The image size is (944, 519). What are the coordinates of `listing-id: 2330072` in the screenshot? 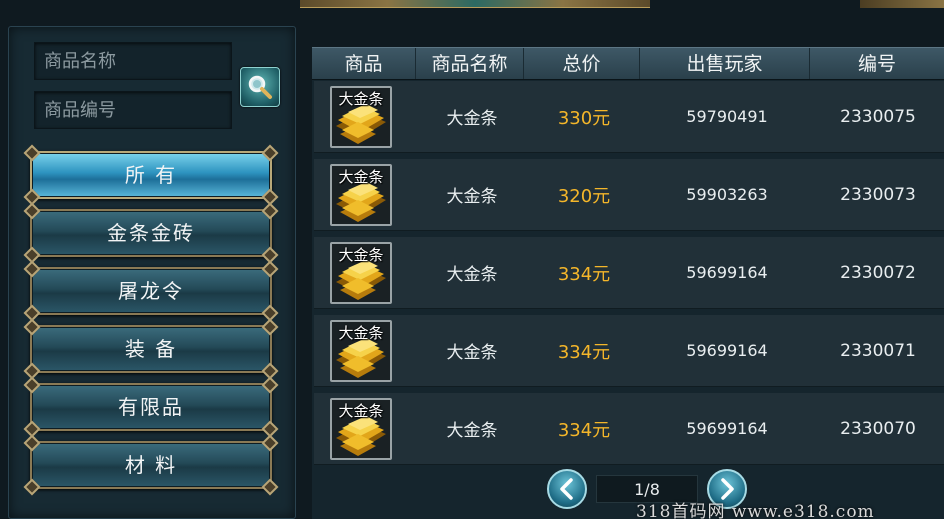 It's located at (878, 272).